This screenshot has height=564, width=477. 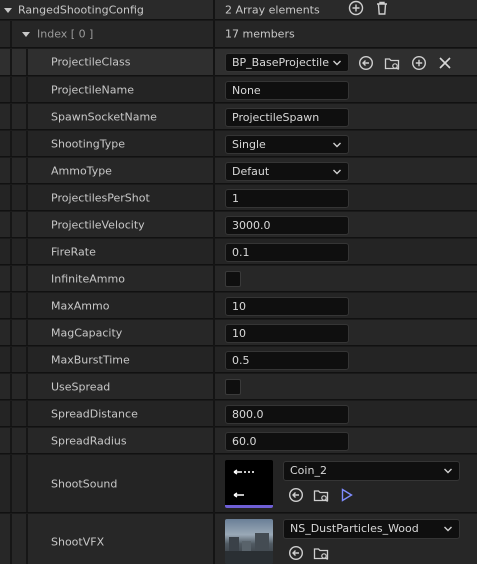 I want to click on shooting-type-combo: Single, so click(x=287, y=144).